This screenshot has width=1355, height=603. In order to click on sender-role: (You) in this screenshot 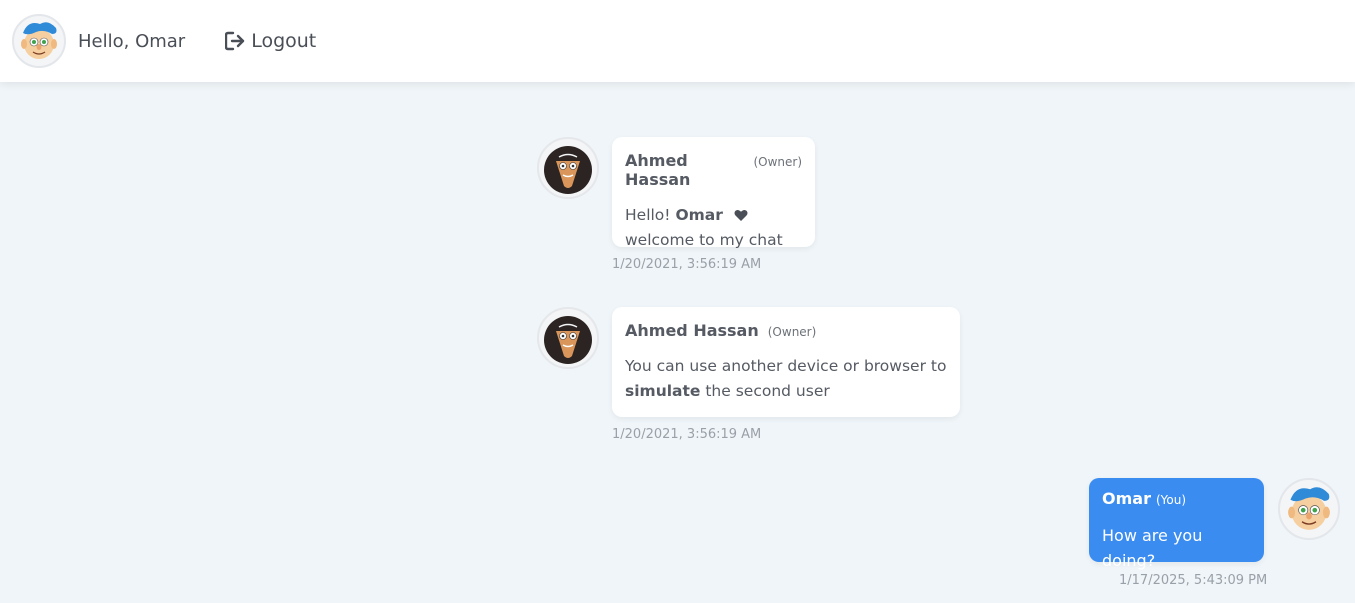, I will do `click(1171, 500)`.